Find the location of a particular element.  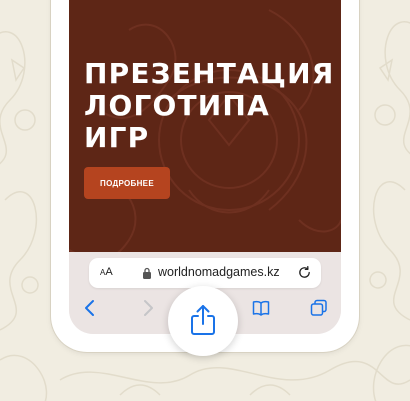

reload-icon is located at coordinates (304, 272).